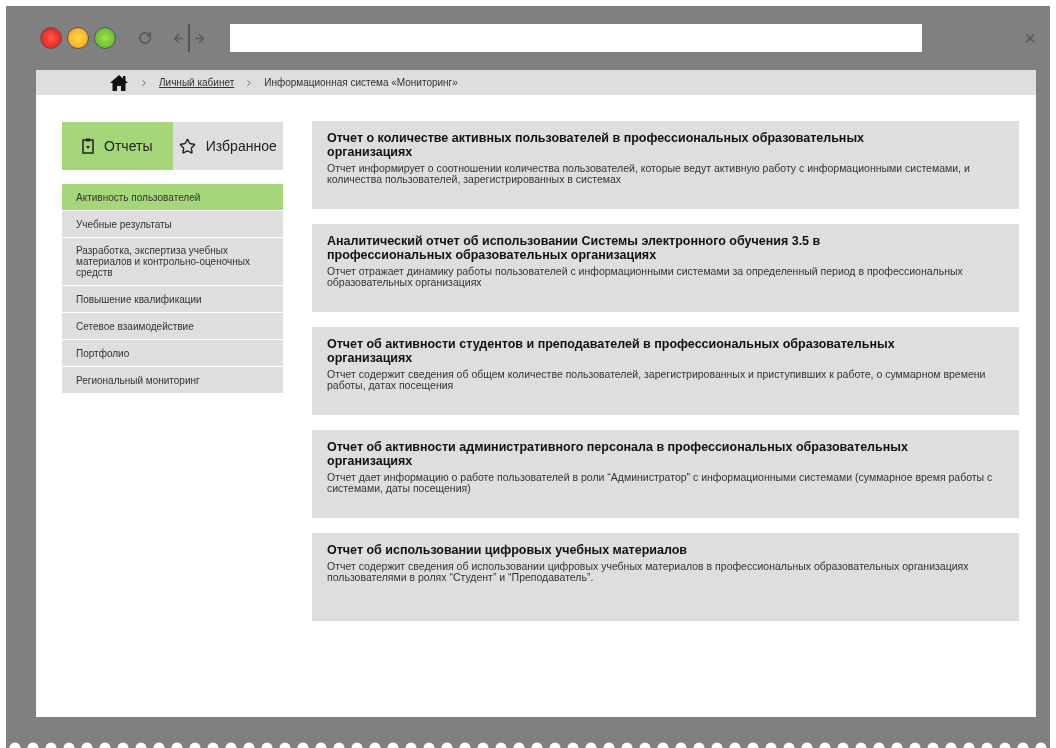 The height and width of the screenshot is (748, 1056). Describe the element at coordinates (172, 380) in the screenshot. I see `sidebar-menu-item: Региональный мониторинг` at that location.